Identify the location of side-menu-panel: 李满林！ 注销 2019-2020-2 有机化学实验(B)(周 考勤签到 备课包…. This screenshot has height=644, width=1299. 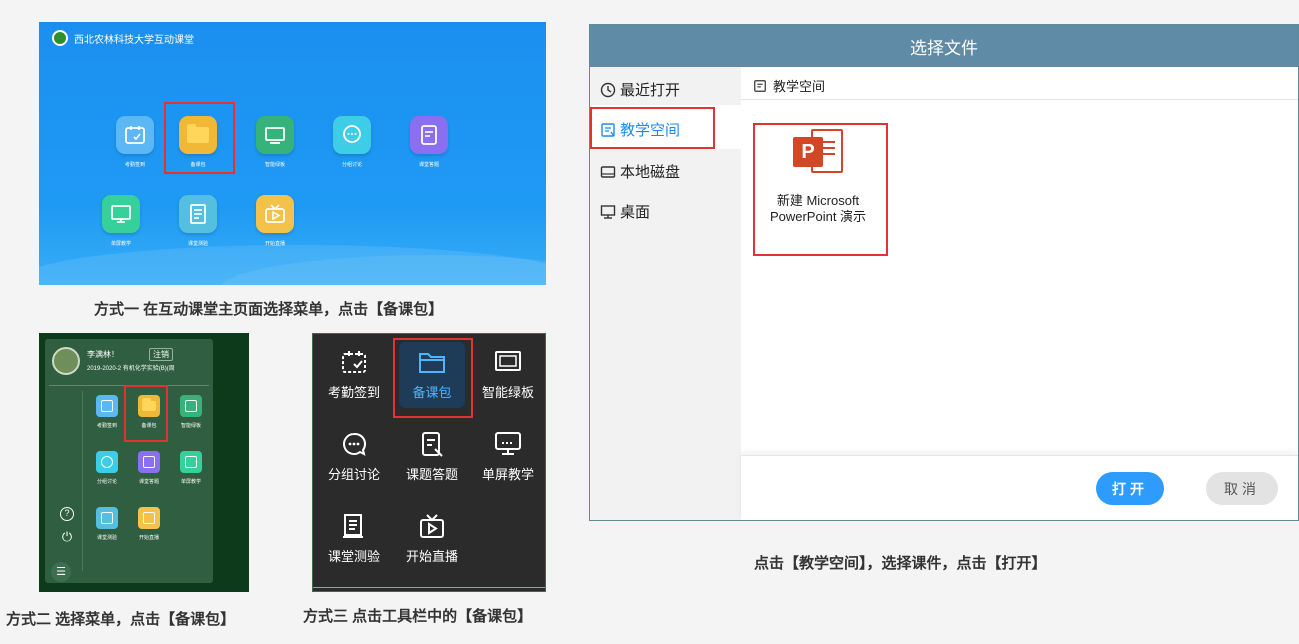
(144, 462).